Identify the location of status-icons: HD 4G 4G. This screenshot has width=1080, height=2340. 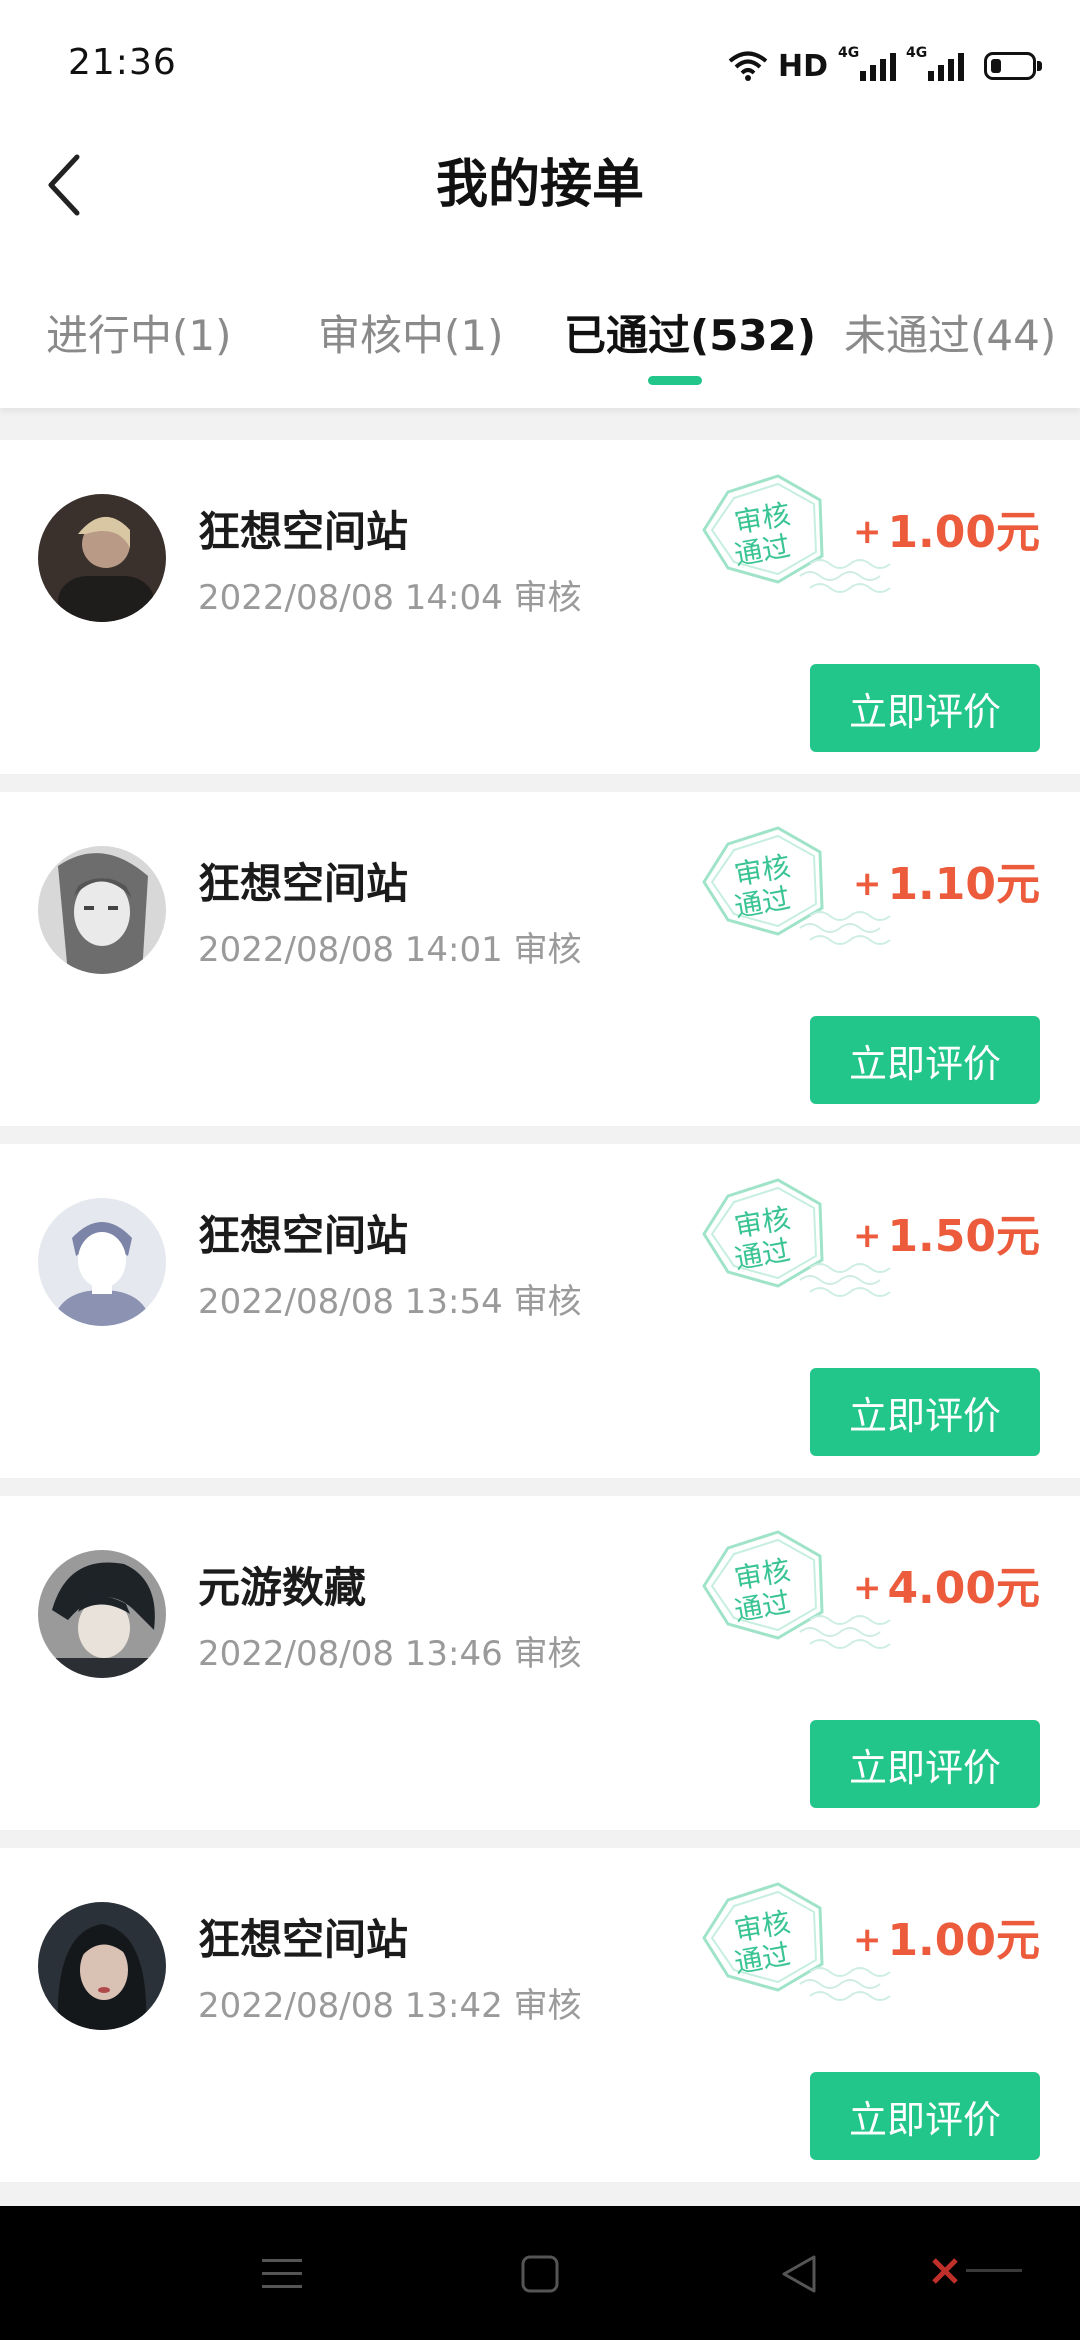
(885, 65).